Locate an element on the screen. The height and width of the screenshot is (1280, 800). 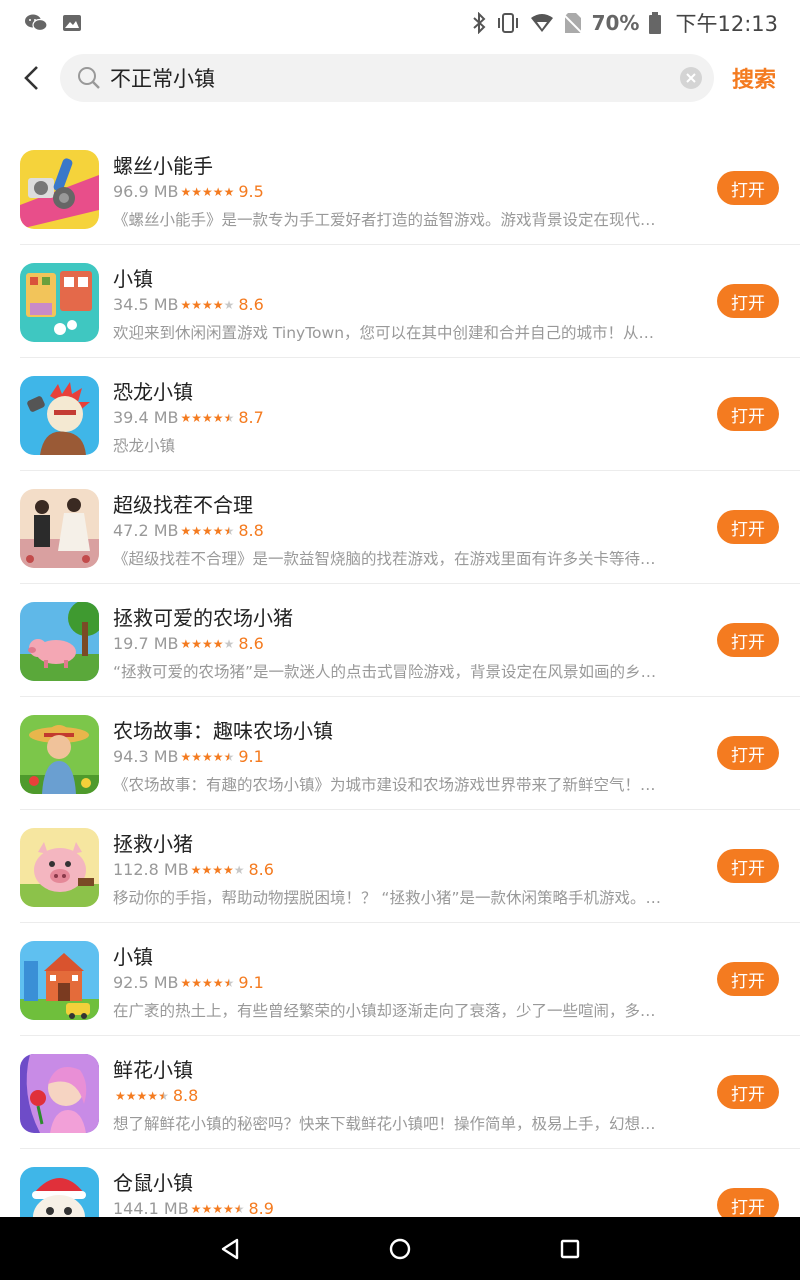
screw-game-icon is located at coordinates (59, 189).